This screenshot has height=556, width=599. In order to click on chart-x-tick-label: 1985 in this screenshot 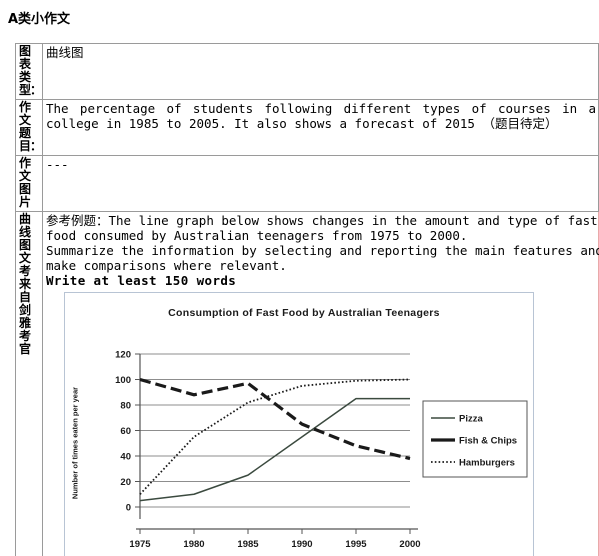, I will do `click(248, 544)`.